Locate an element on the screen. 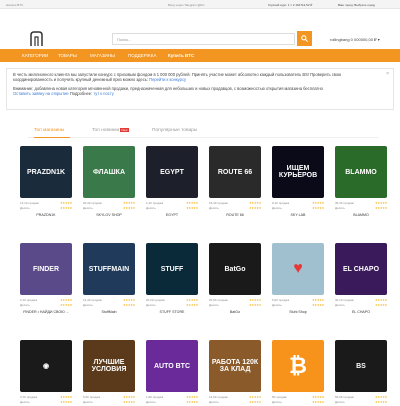  shop-name: PRAZDN1K is located at coordinates (46, 215).